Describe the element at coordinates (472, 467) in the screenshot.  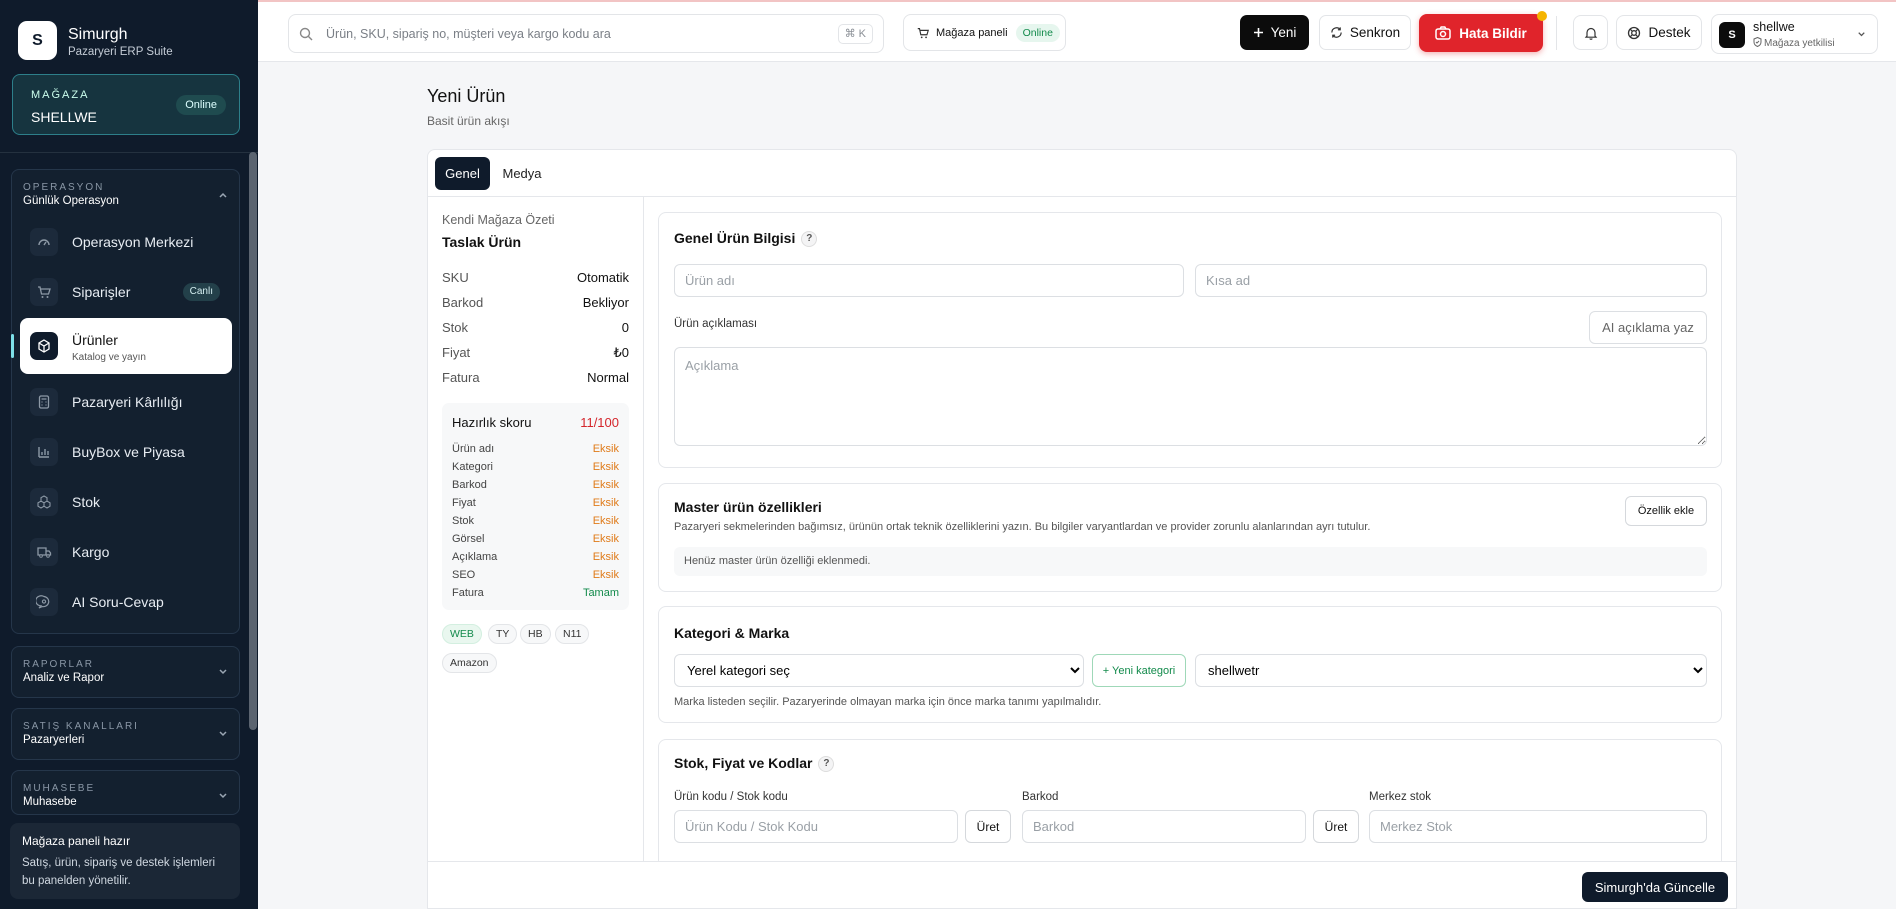
I see `check-label: Kategori` at that location.